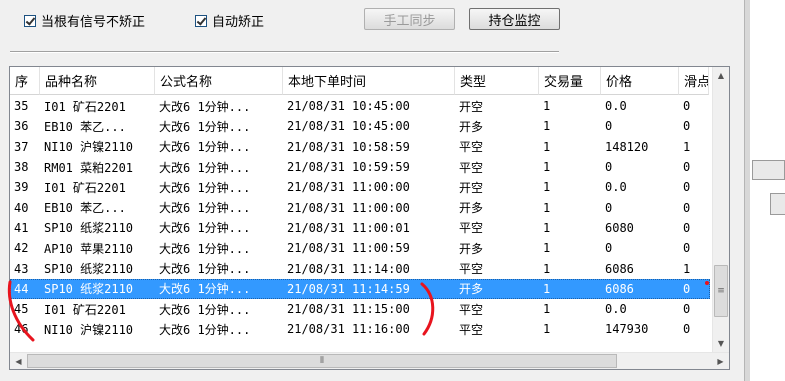 This screenshot has height=381, width=785. What do you see at coordinates (21, 207) in the screenshot?
I see `cell-seq: 40` at bounding box center [21, 207].